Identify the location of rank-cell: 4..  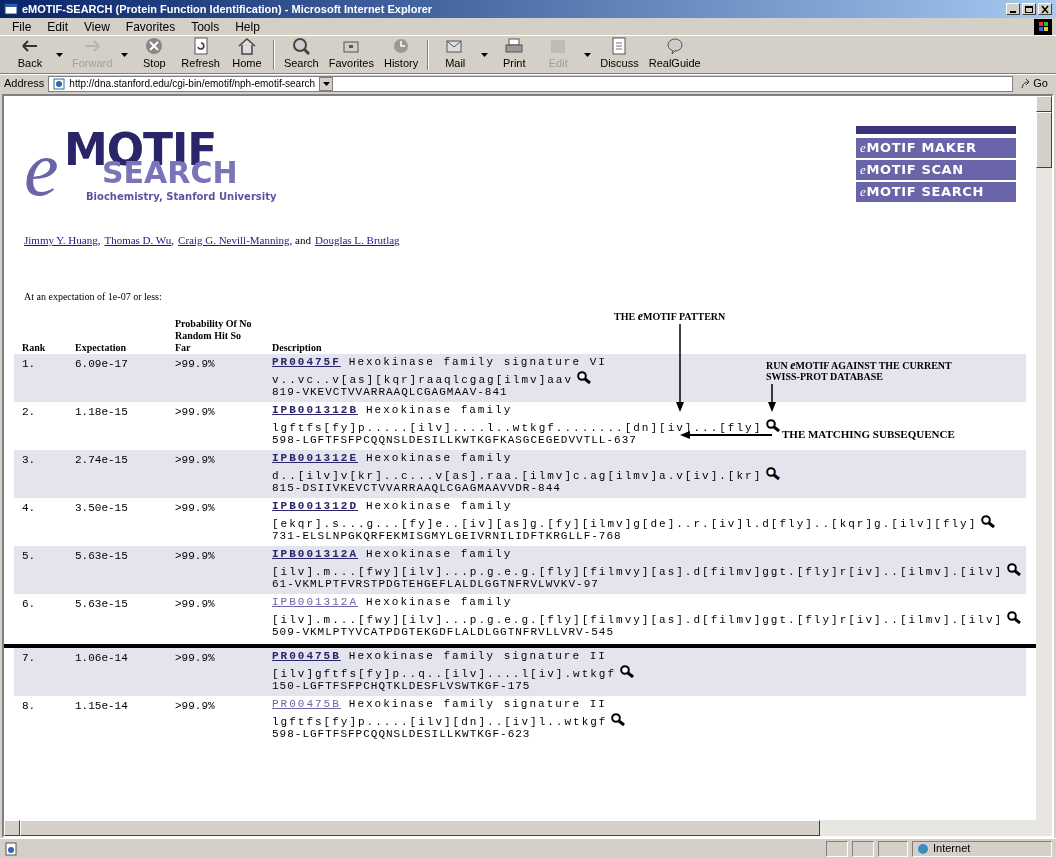
(29, 507).